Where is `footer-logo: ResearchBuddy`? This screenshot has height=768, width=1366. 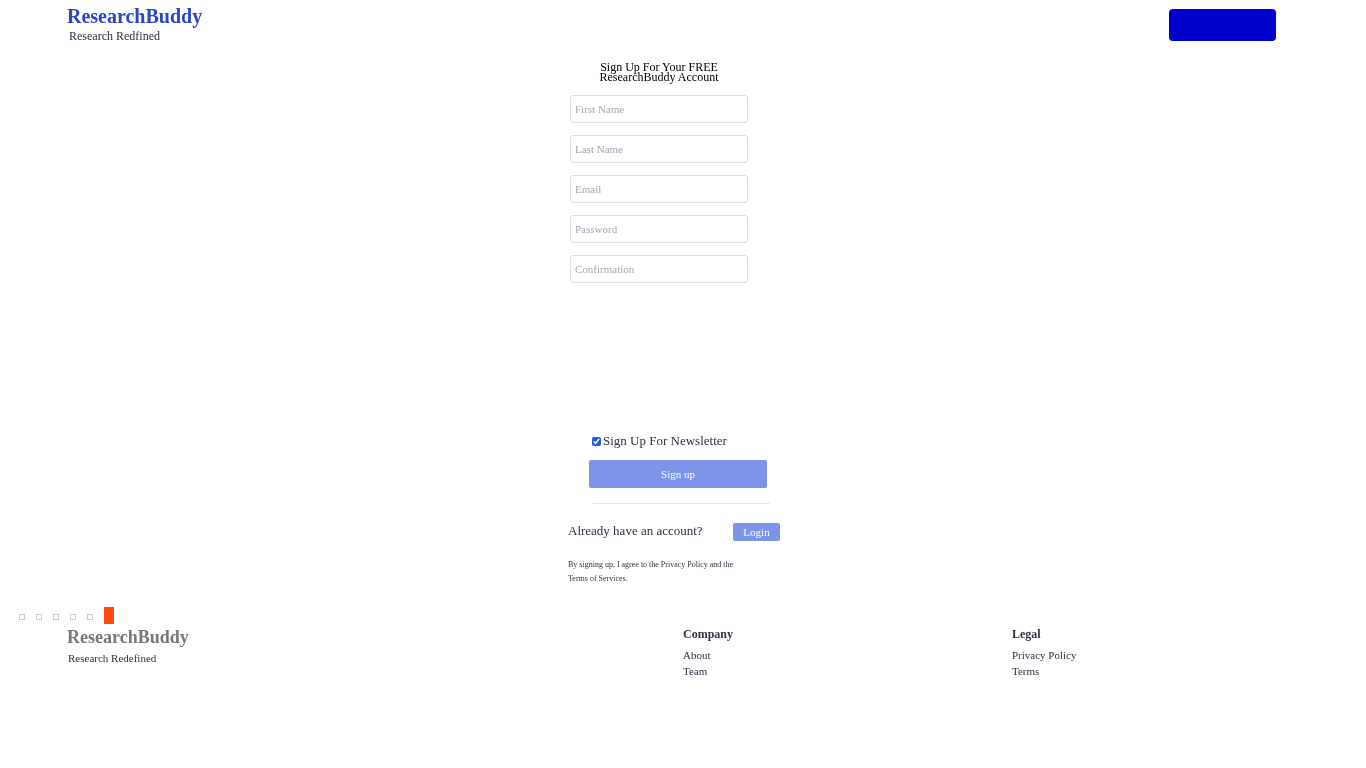 footer-logo: ResearchBuddy is located at coordinates (128, 637).